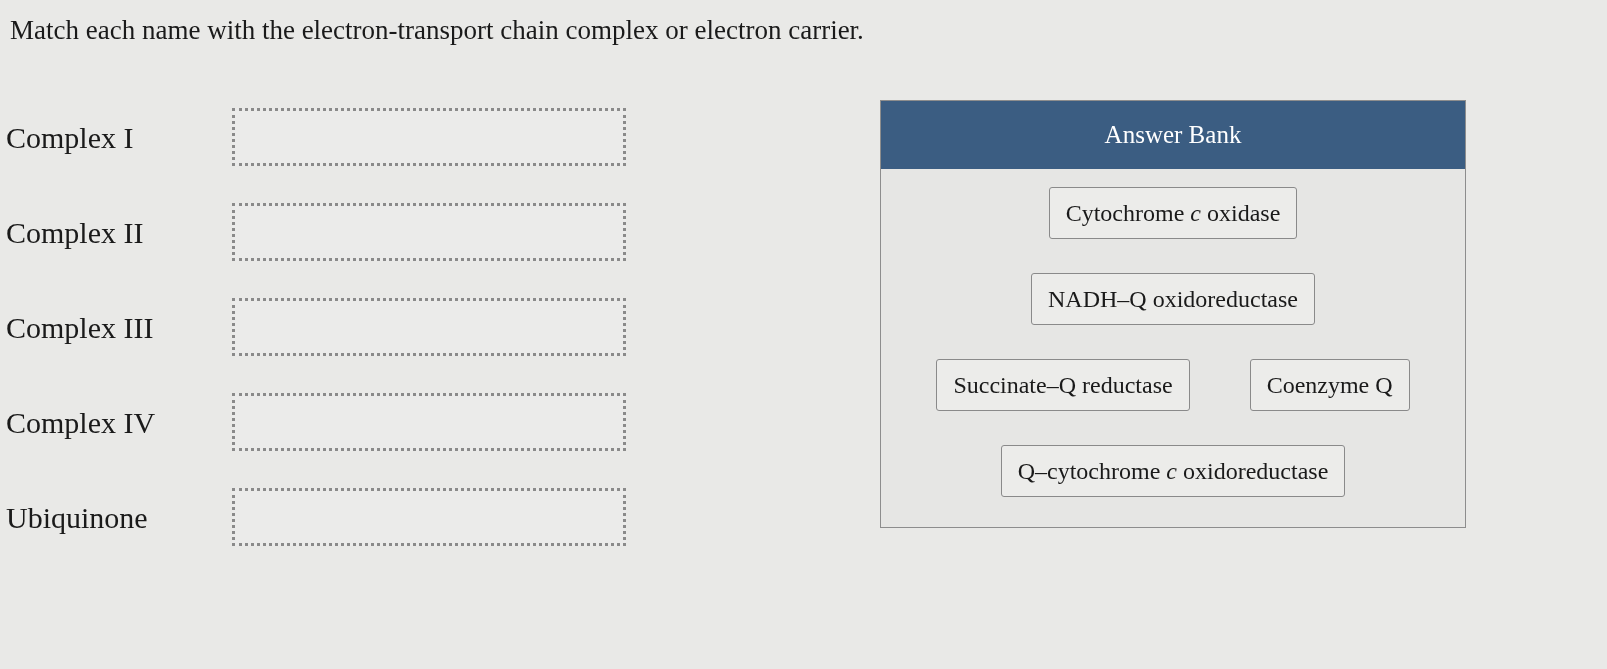 This screenshot has height=669, width=1607. What do you see at coordinates (437, 30) in the screenshot?
I see `question-text: Match each name with the electron-transport chain complex or electron carrier.` at bounding box center [437, 30].